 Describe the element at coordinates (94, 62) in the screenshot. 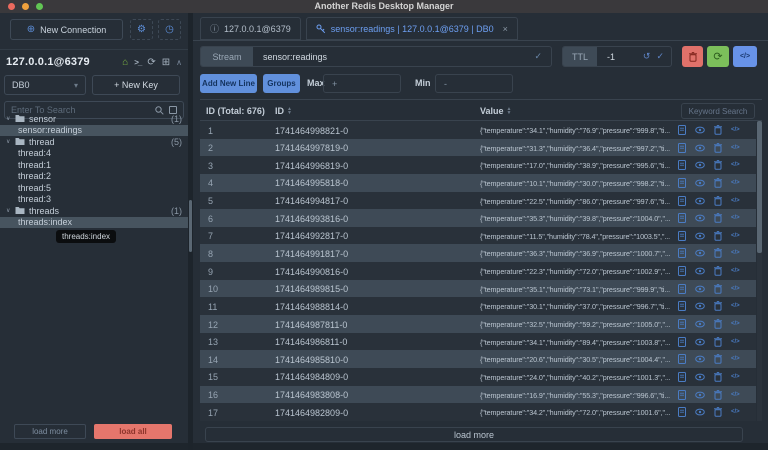

I see `connection-header: 127.0.0.1@6379 ⌂ >_ ⟳ ⊞ ∧` at that location.